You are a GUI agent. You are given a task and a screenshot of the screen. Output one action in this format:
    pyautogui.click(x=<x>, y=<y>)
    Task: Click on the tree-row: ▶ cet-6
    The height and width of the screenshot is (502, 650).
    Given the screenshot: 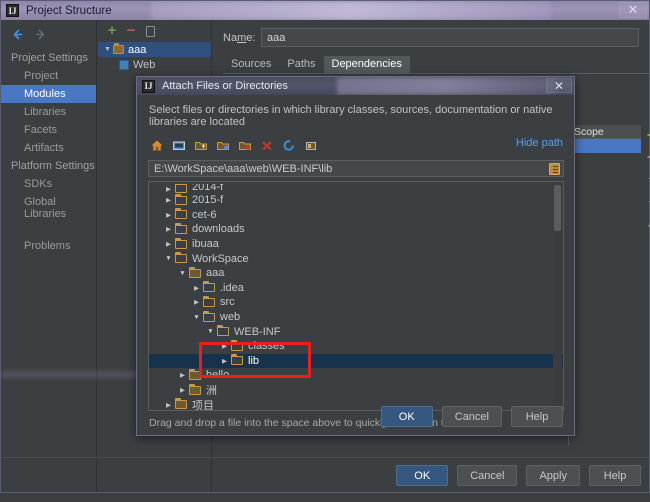 What is the action you would take?
    pyautogui.click(x=356, y=215)
    